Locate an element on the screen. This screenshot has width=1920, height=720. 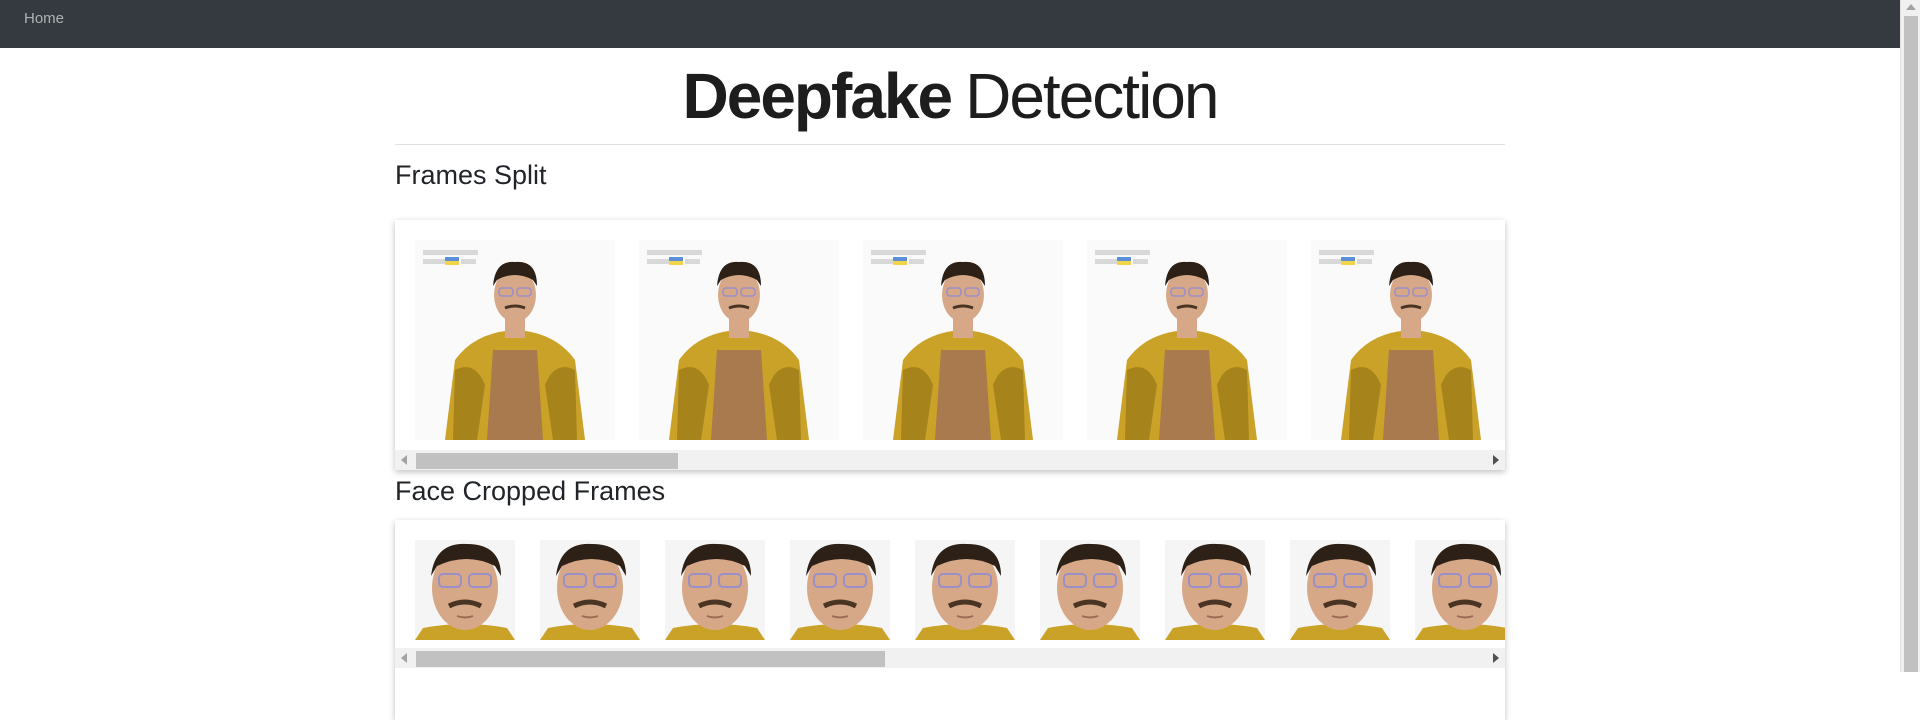
page-vertical-scrollbar is located at coordinates (1910, 336).